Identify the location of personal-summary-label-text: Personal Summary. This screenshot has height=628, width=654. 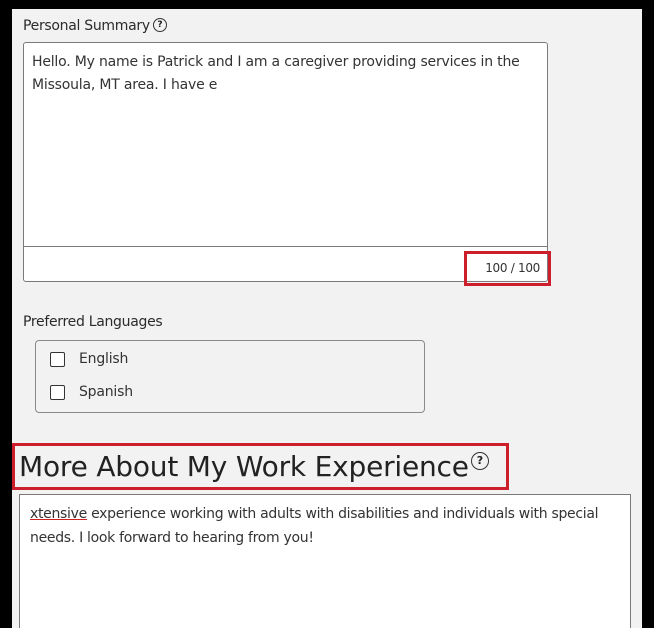
(86, 26).